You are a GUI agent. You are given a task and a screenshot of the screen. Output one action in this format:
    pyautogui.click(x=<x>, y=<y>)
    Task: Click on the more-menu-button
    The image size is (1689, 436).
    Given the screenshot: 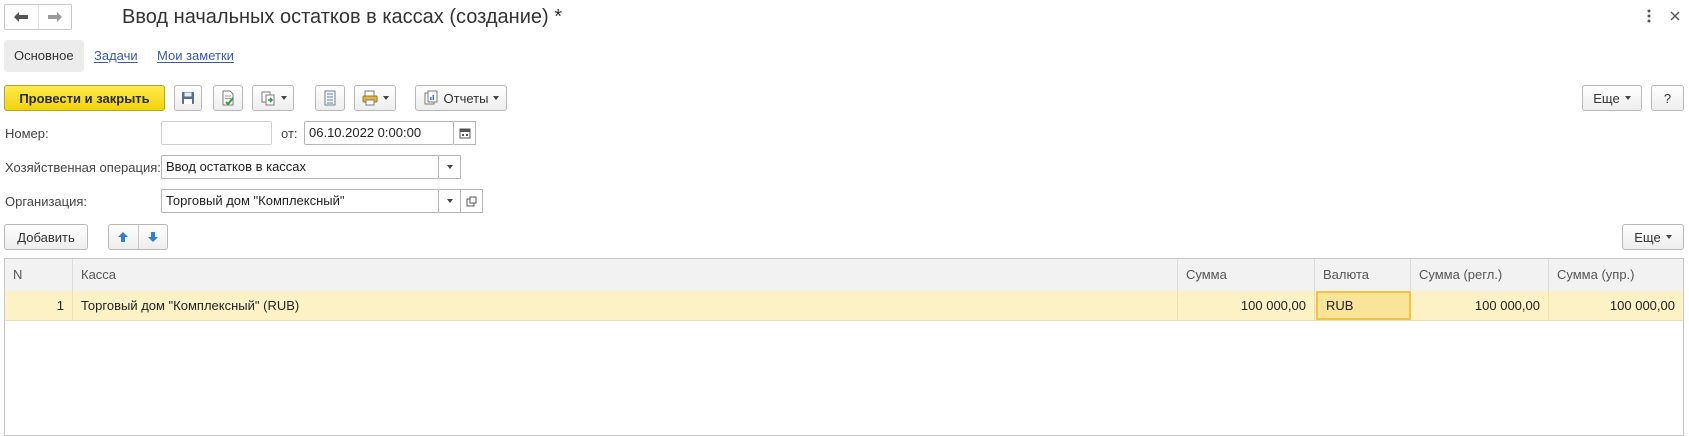 What is the action you would take?
    pyautogui.click(x=1649, y=16)
    